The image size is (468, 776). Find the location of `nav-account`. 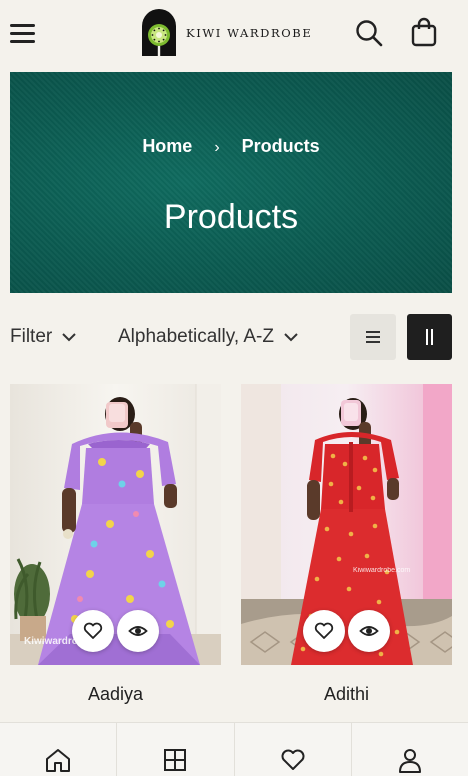

nav-account is located at coordinates (410, 749).